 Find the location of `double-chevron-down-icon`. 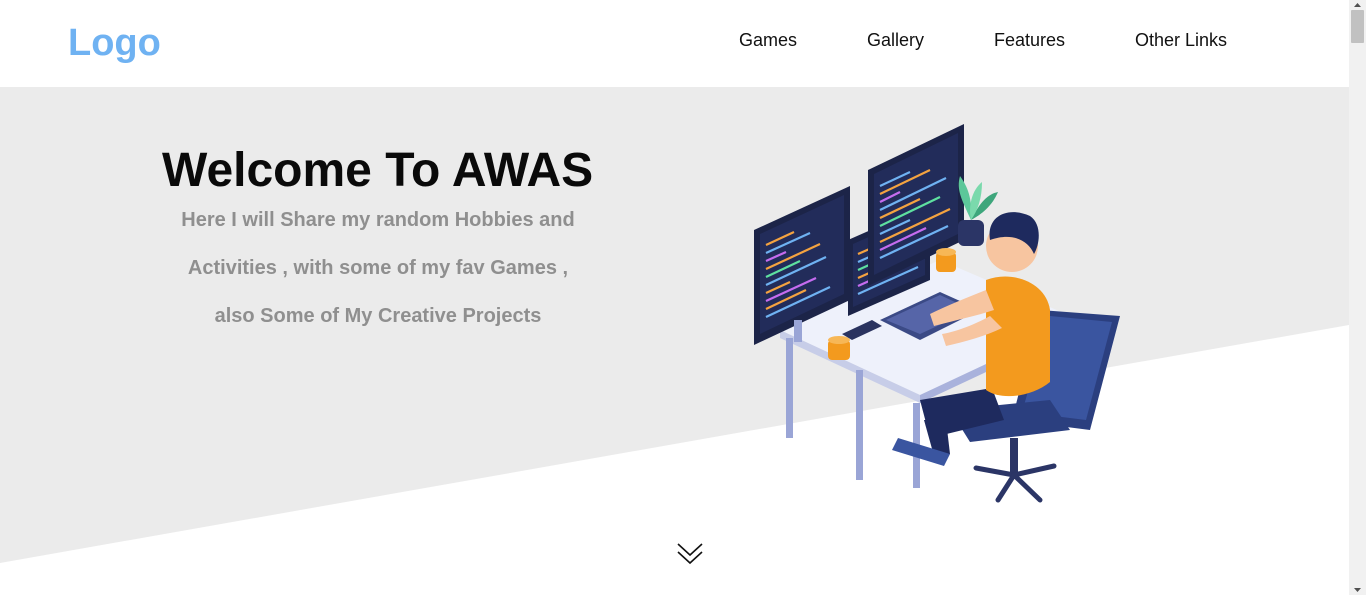

double-chevron-down-icon is located at coordinates (690, 554).